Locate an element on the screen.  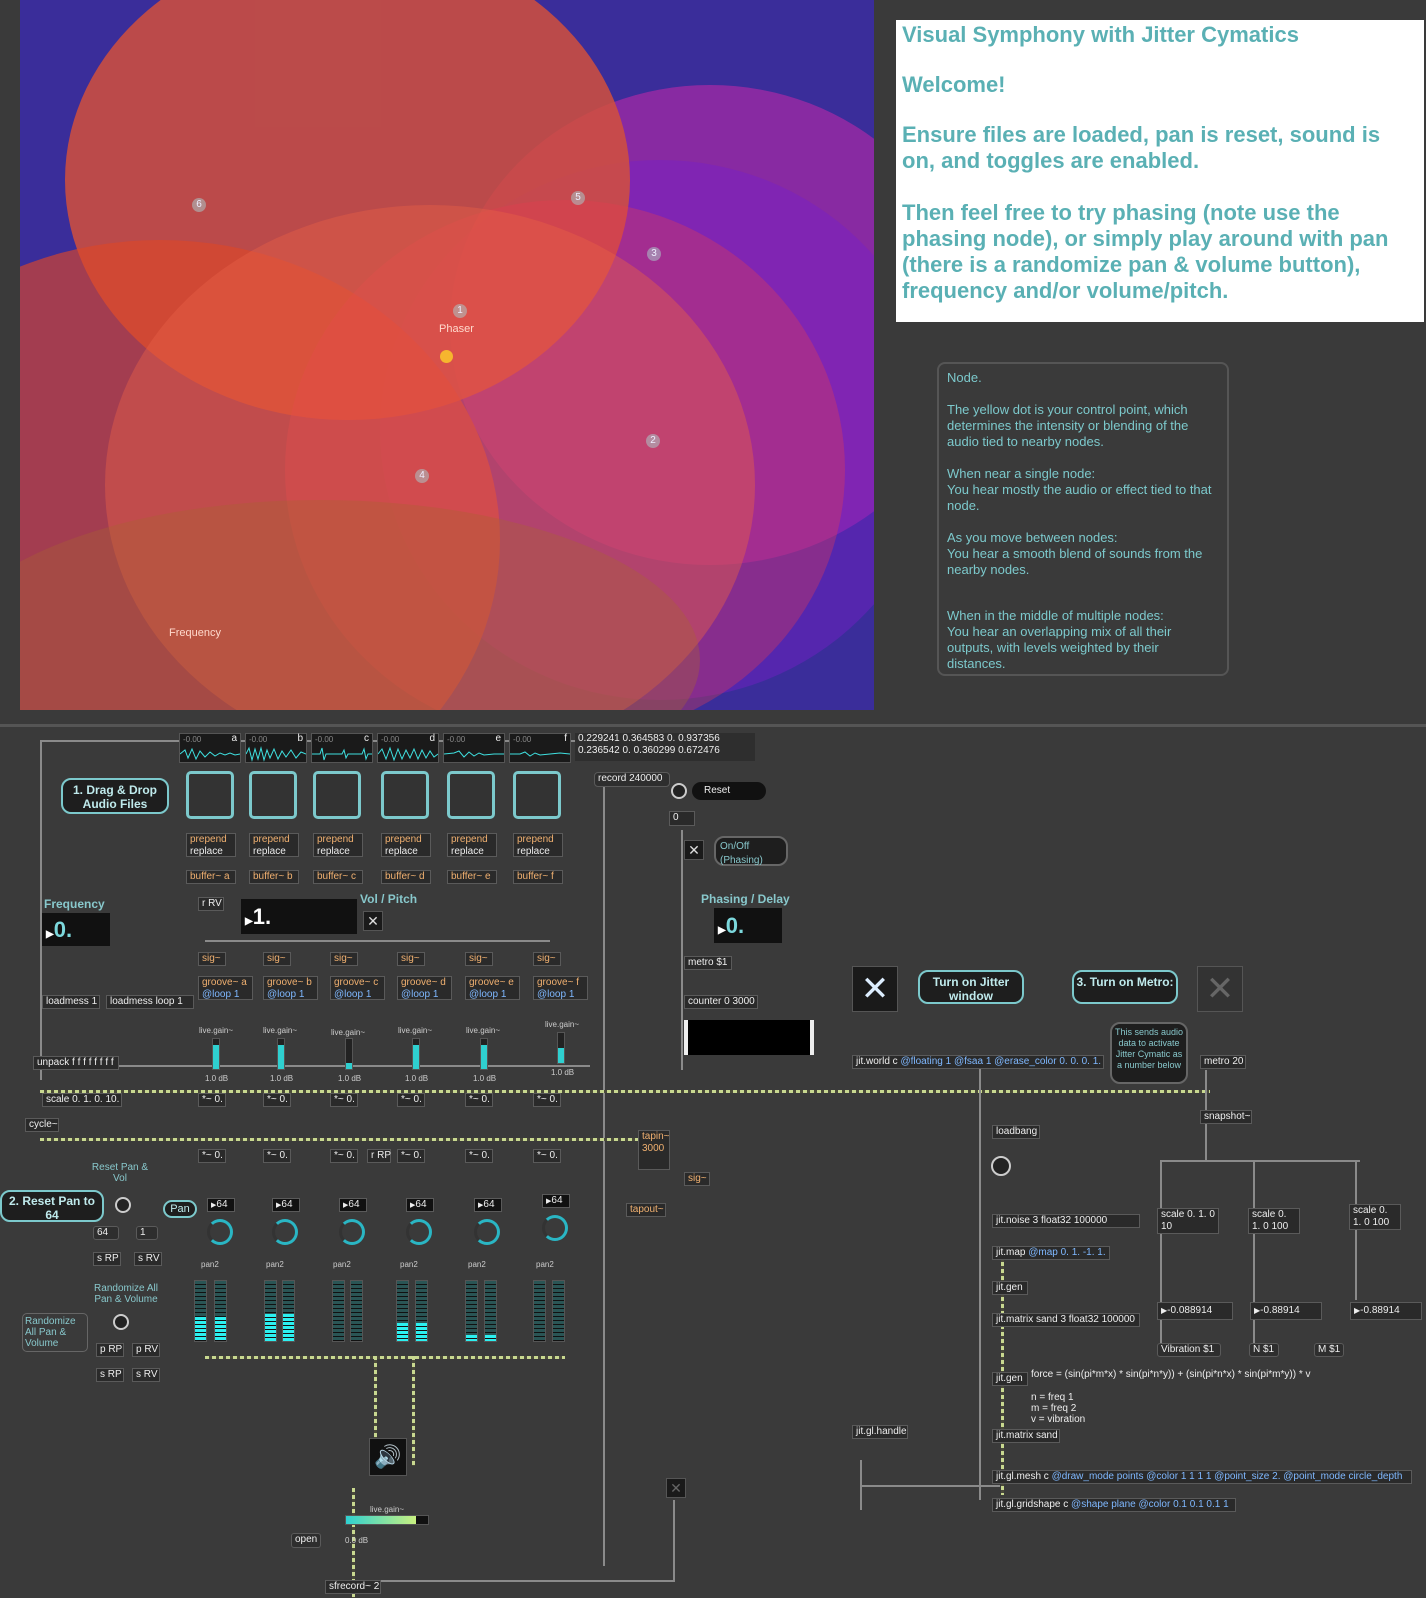
number-zero: 0 is located at coordinates (682, 818).